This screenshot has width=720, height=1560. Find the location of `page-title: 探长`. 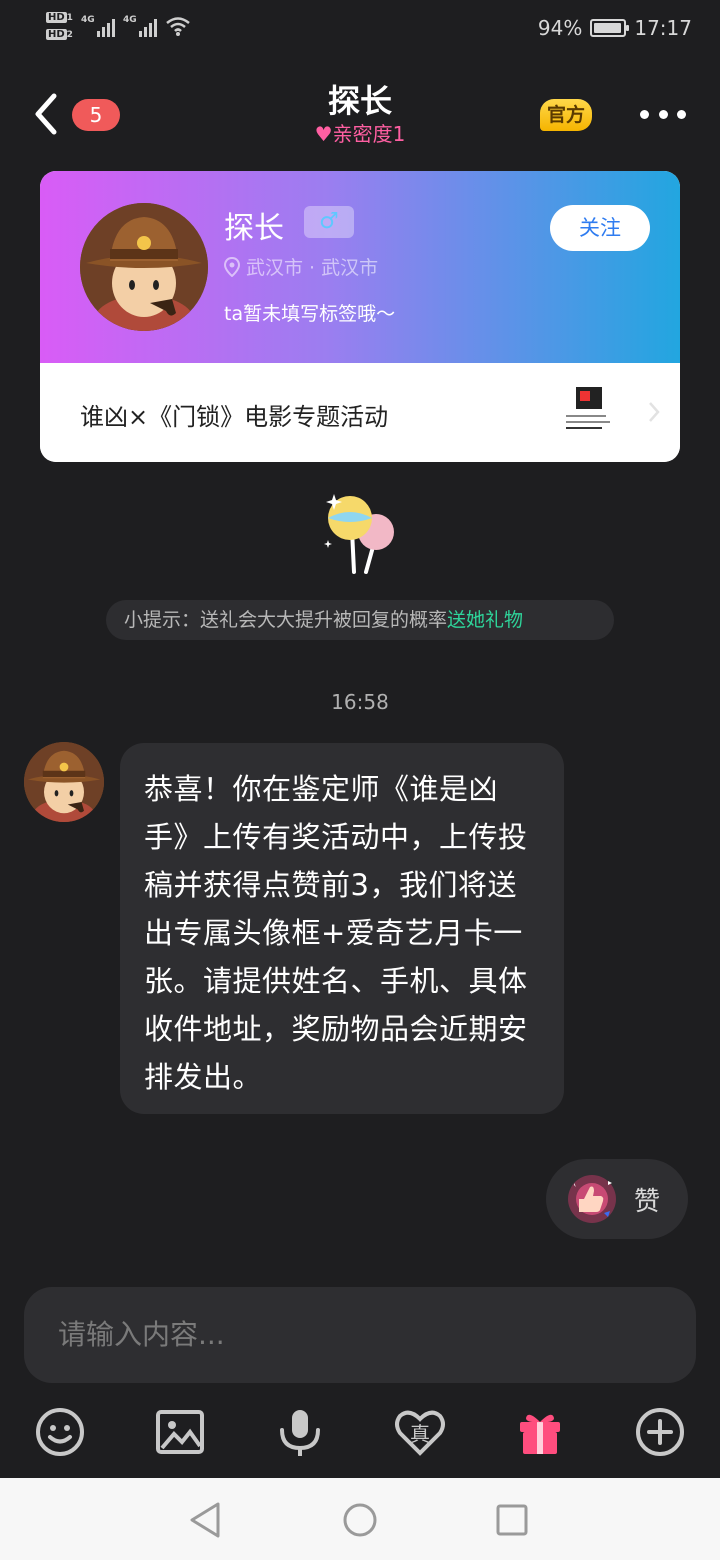

page-title: 探长 is located at coordinates (359, 101).